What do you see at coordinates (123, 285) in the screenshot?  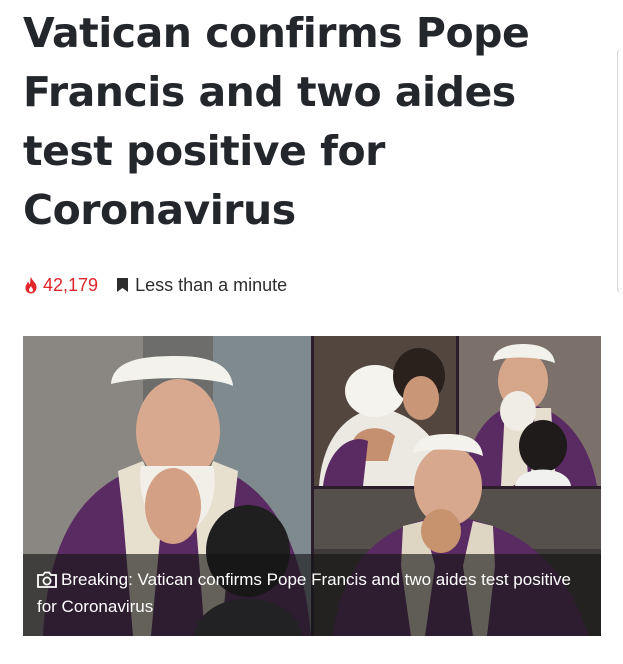 I see `bookmark-icon` at bounding box center [123, 285].